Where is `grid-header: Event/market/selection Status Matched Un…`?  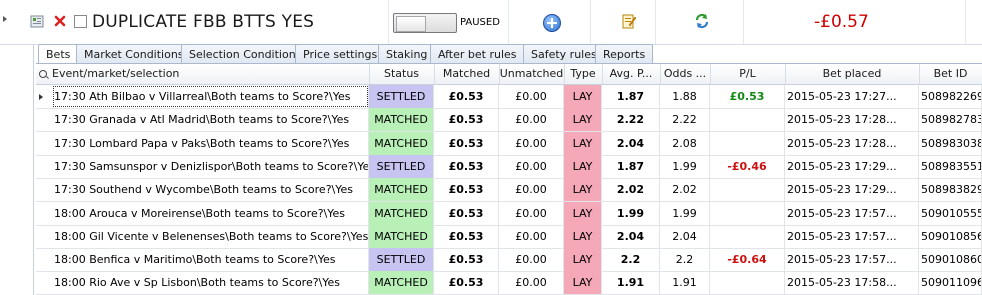 grid-header: Event/market/selection Status Matched Un… is located at coordinates (509, 74).